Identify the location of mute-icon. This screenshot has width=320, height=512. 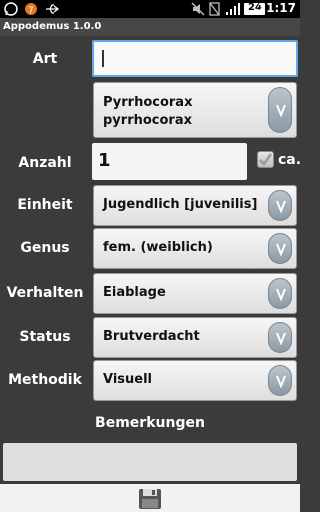
(198, 9).